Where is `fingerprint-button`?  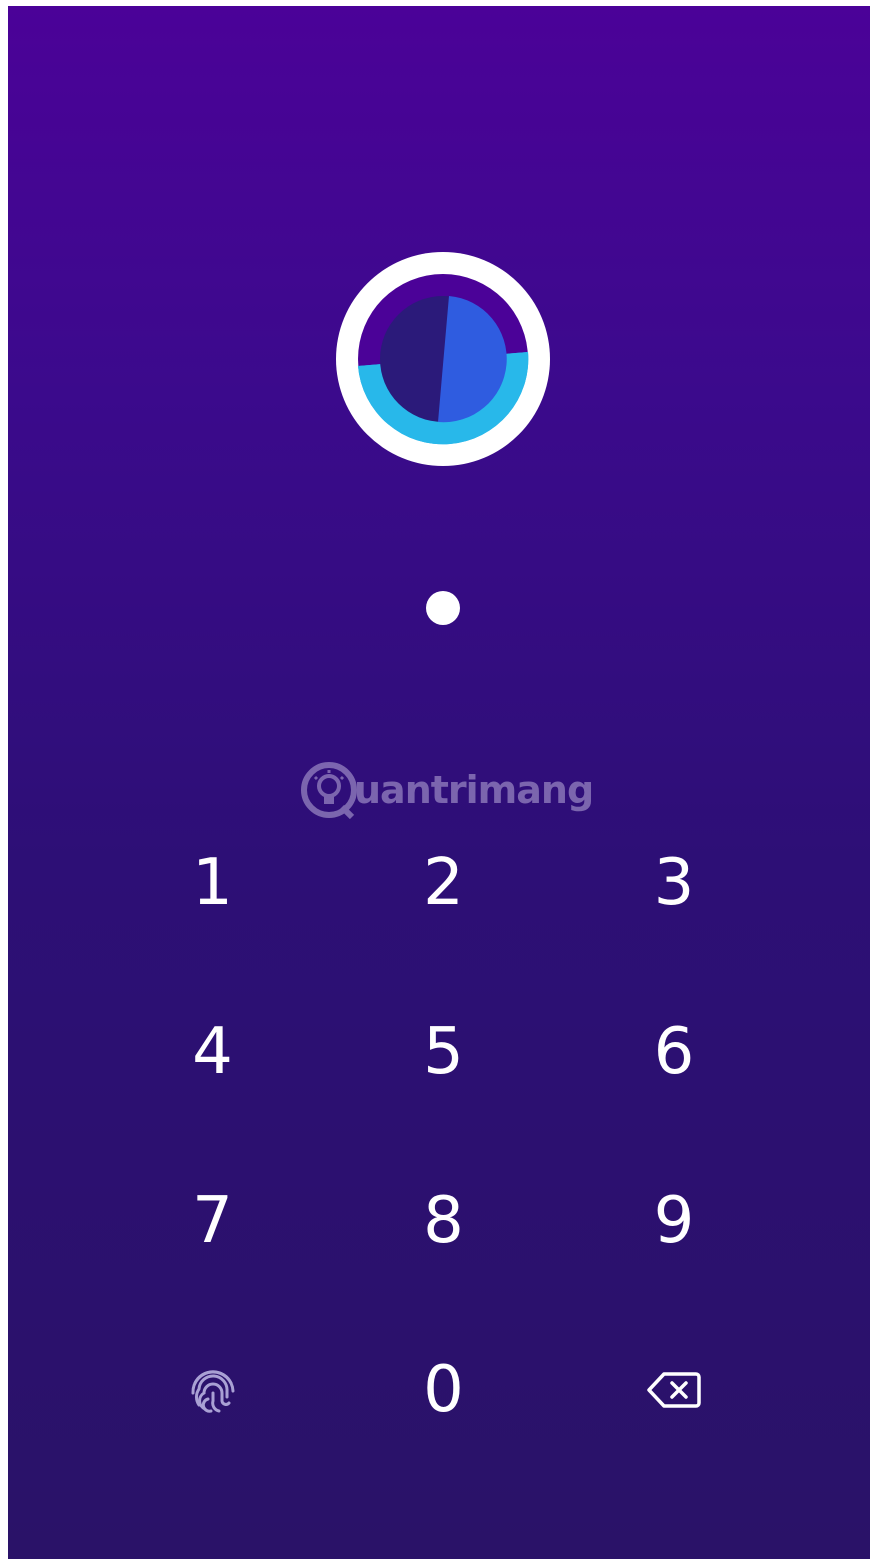 fingerprint-button is located at coordinates (212, 1389).